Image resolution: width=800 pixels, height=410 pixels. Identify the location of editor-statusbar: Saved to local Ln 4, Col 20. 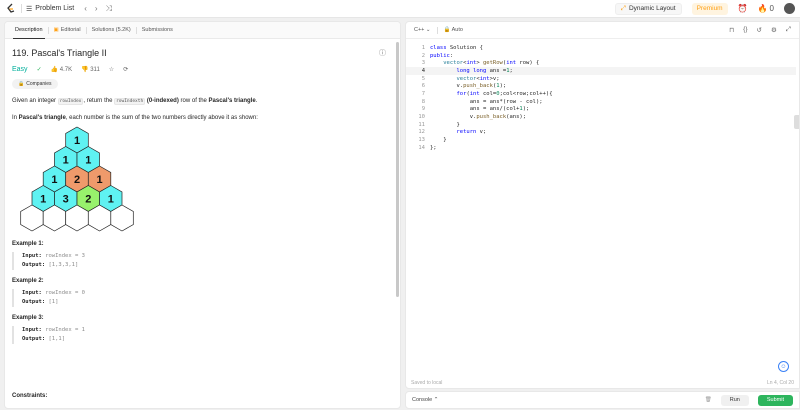
(602, 382).